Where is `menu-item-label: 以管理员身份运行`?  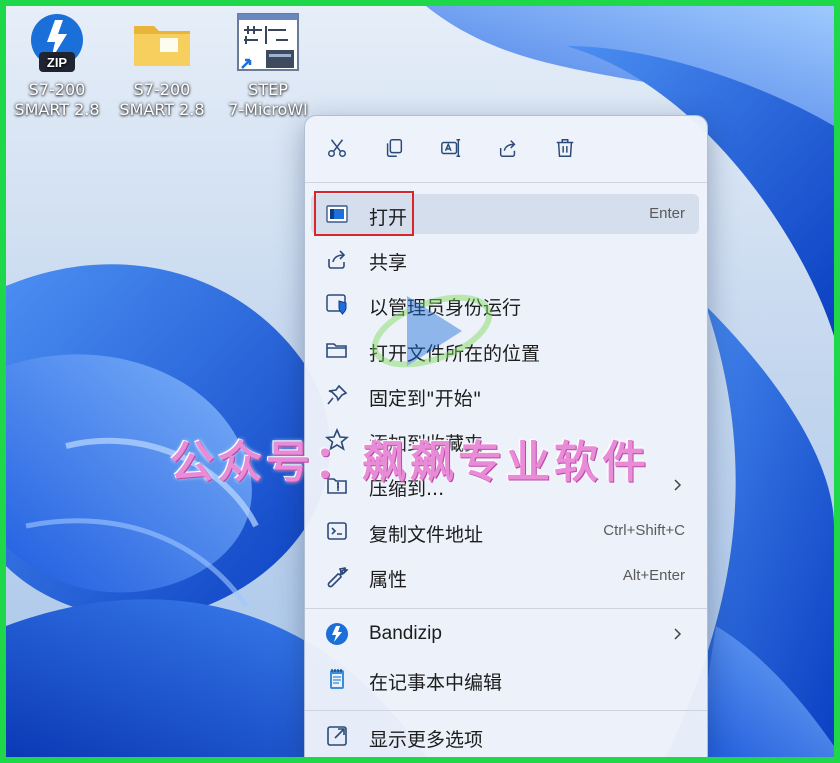 menu-item-label: 以管理员身份运行 is located at coordinates (445, 308).